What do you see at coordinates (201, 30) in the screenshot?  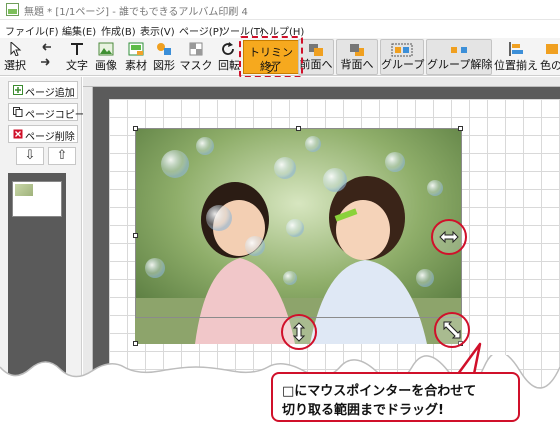 I see `menu-page: ページ(P)` at bounding box center [201, 30].